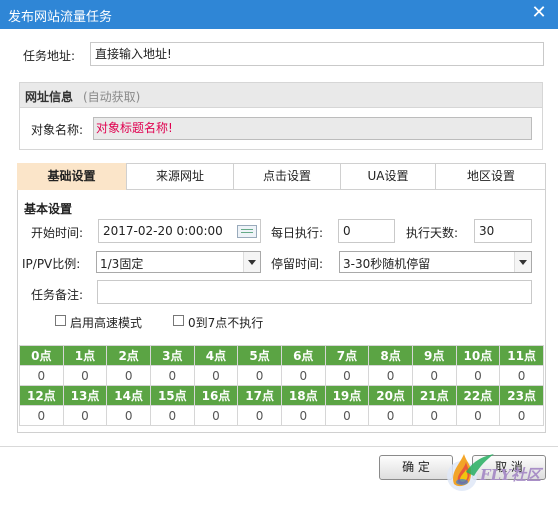 This screenshot has width=558, height=505. Describe the element at coordinates (72, 176) in the screenshot. I see `tab-basic-settings: 基础设置` at that location.